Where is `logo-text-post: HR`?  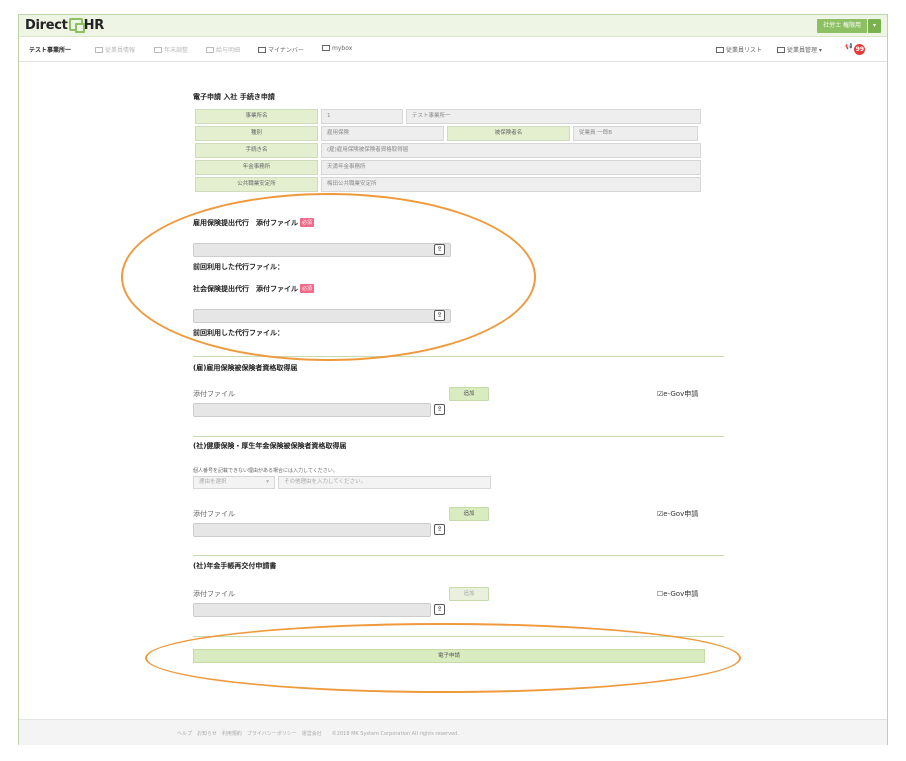 logo-text-post: HR is located at coordinates (94, 25).